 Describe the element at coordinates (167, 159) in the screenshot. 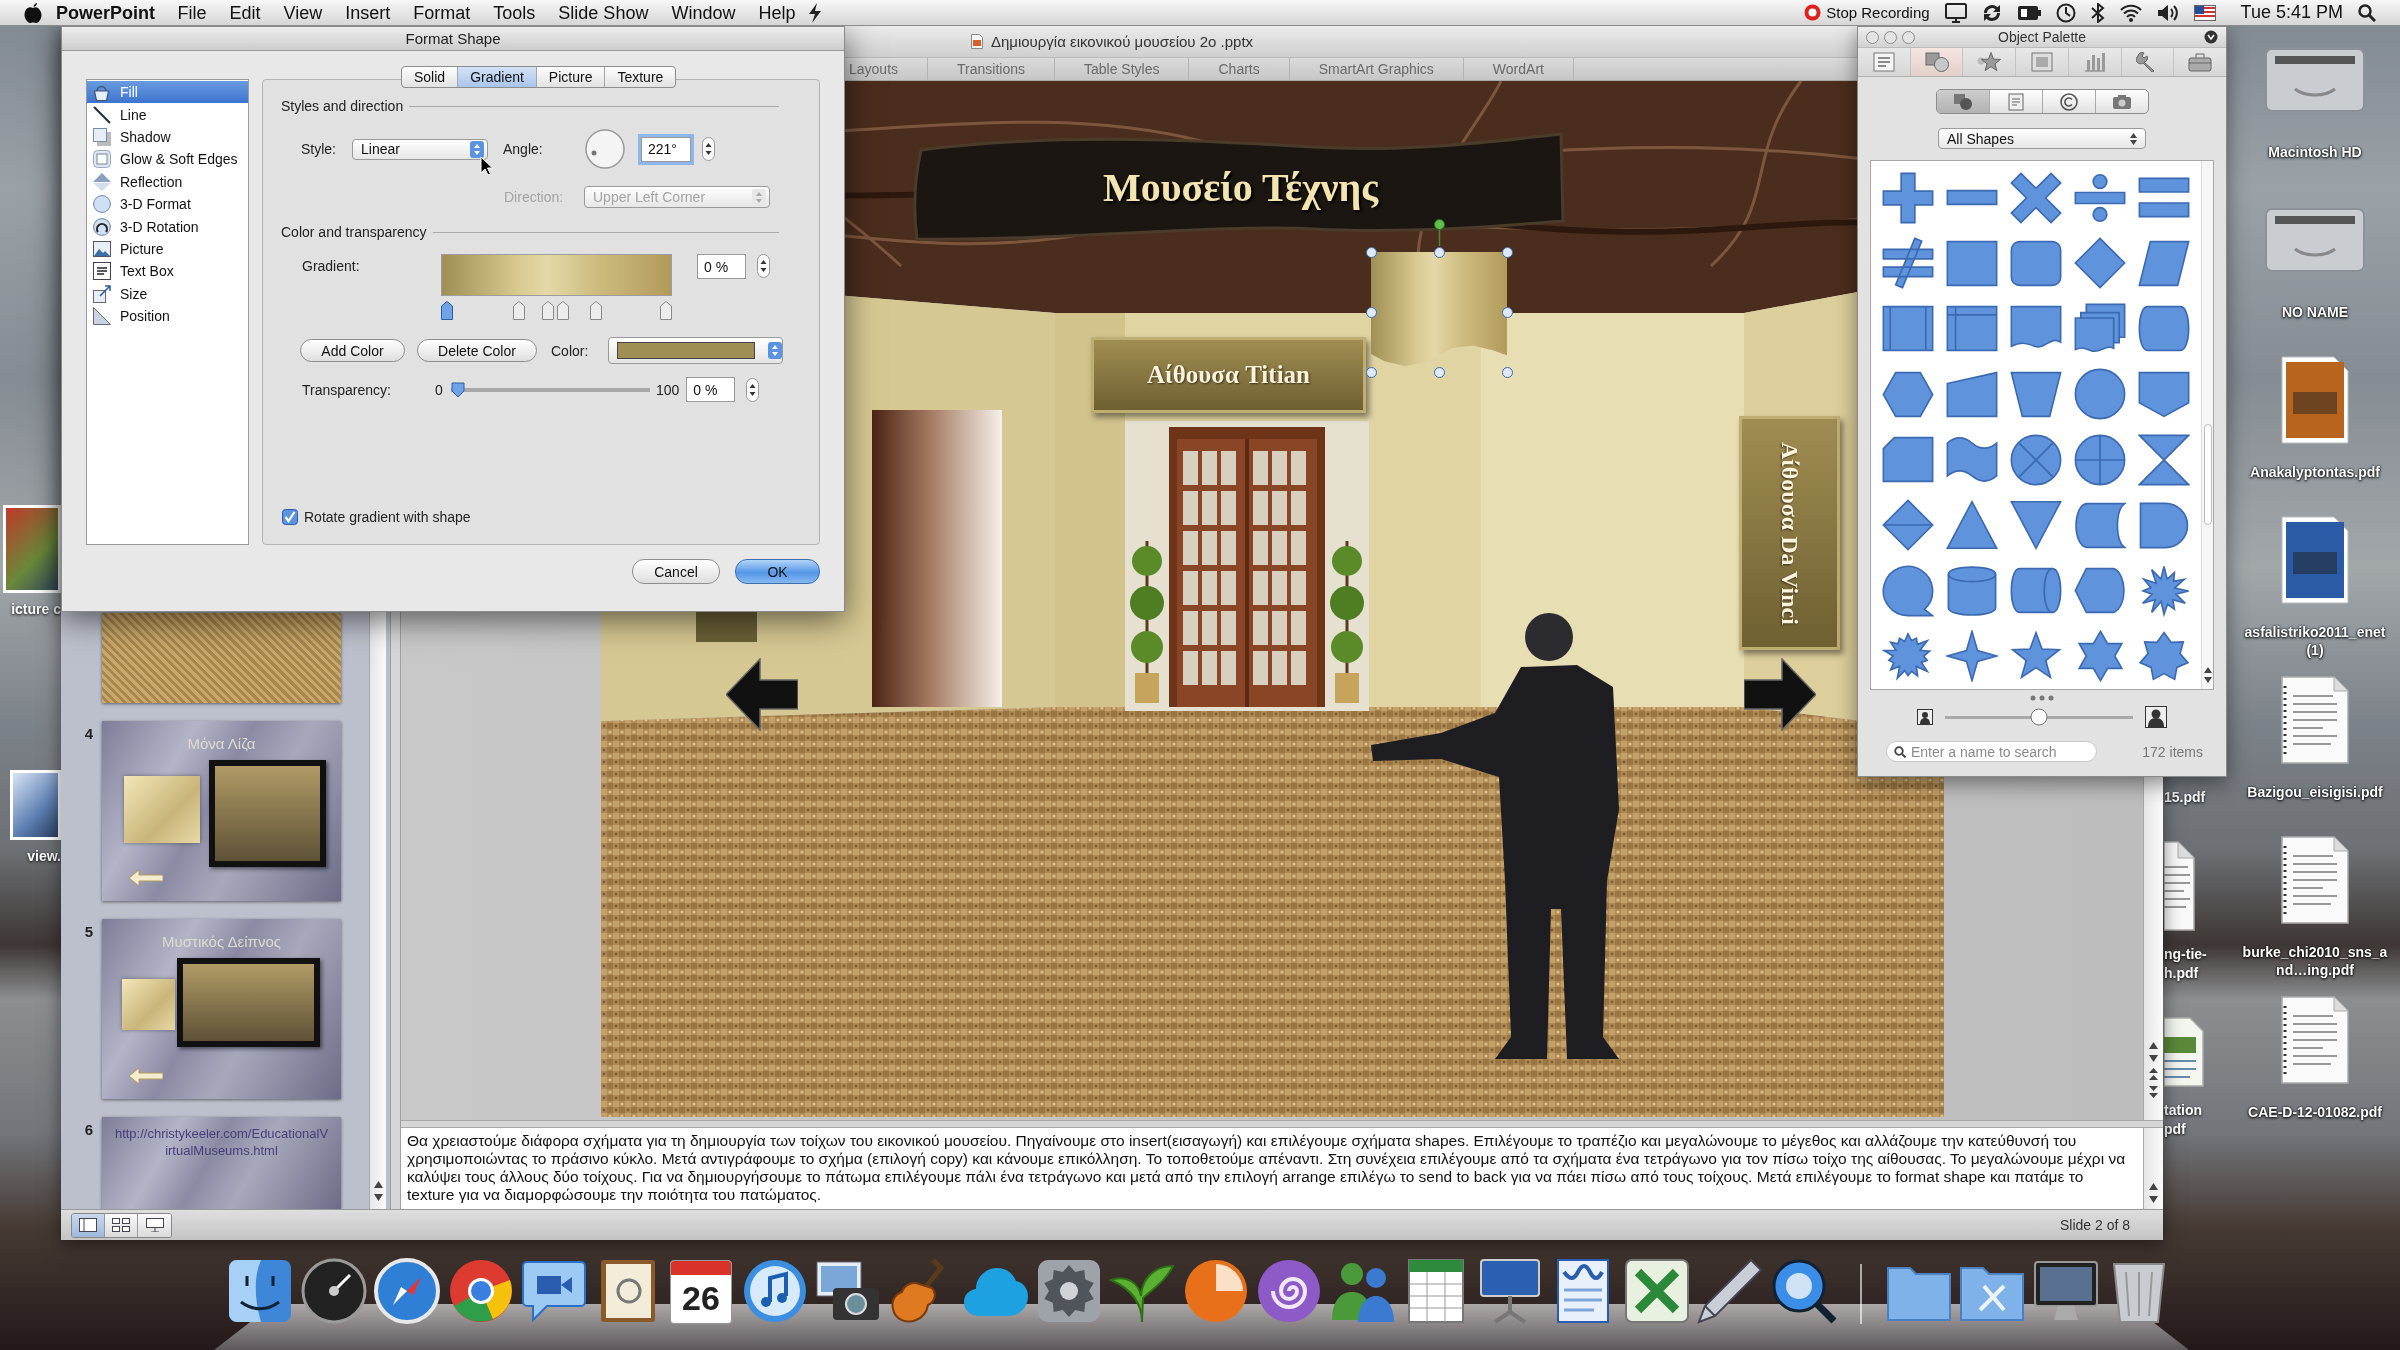

I see `category-item: Glow & Soft Edges` at that location.